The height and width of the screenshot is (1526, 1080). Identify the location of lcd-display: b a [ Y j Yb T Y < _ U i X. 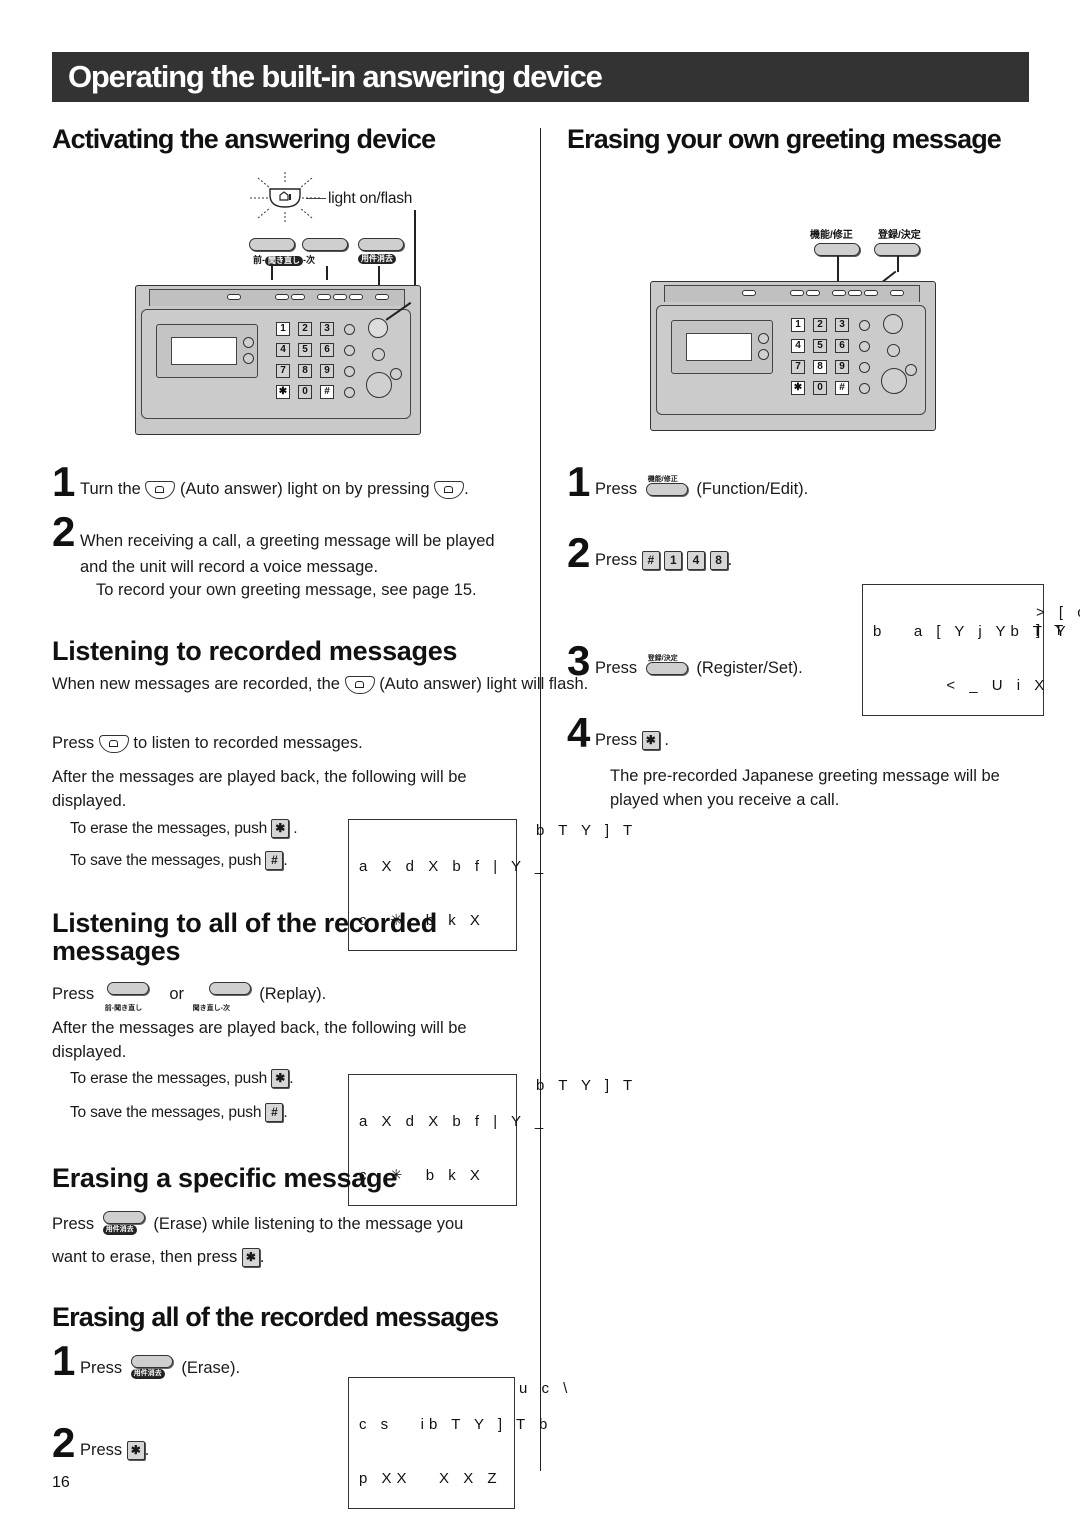
(964, 650).